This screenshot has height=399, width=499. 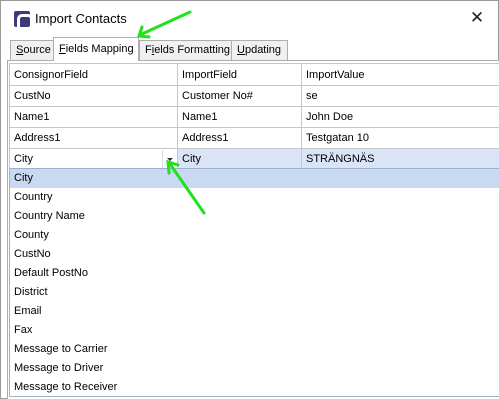 What do you see at coordinates (93, 117) in the screenshot?
I see `consignor-field-cell: Name1` at bounding box center [93, 117].